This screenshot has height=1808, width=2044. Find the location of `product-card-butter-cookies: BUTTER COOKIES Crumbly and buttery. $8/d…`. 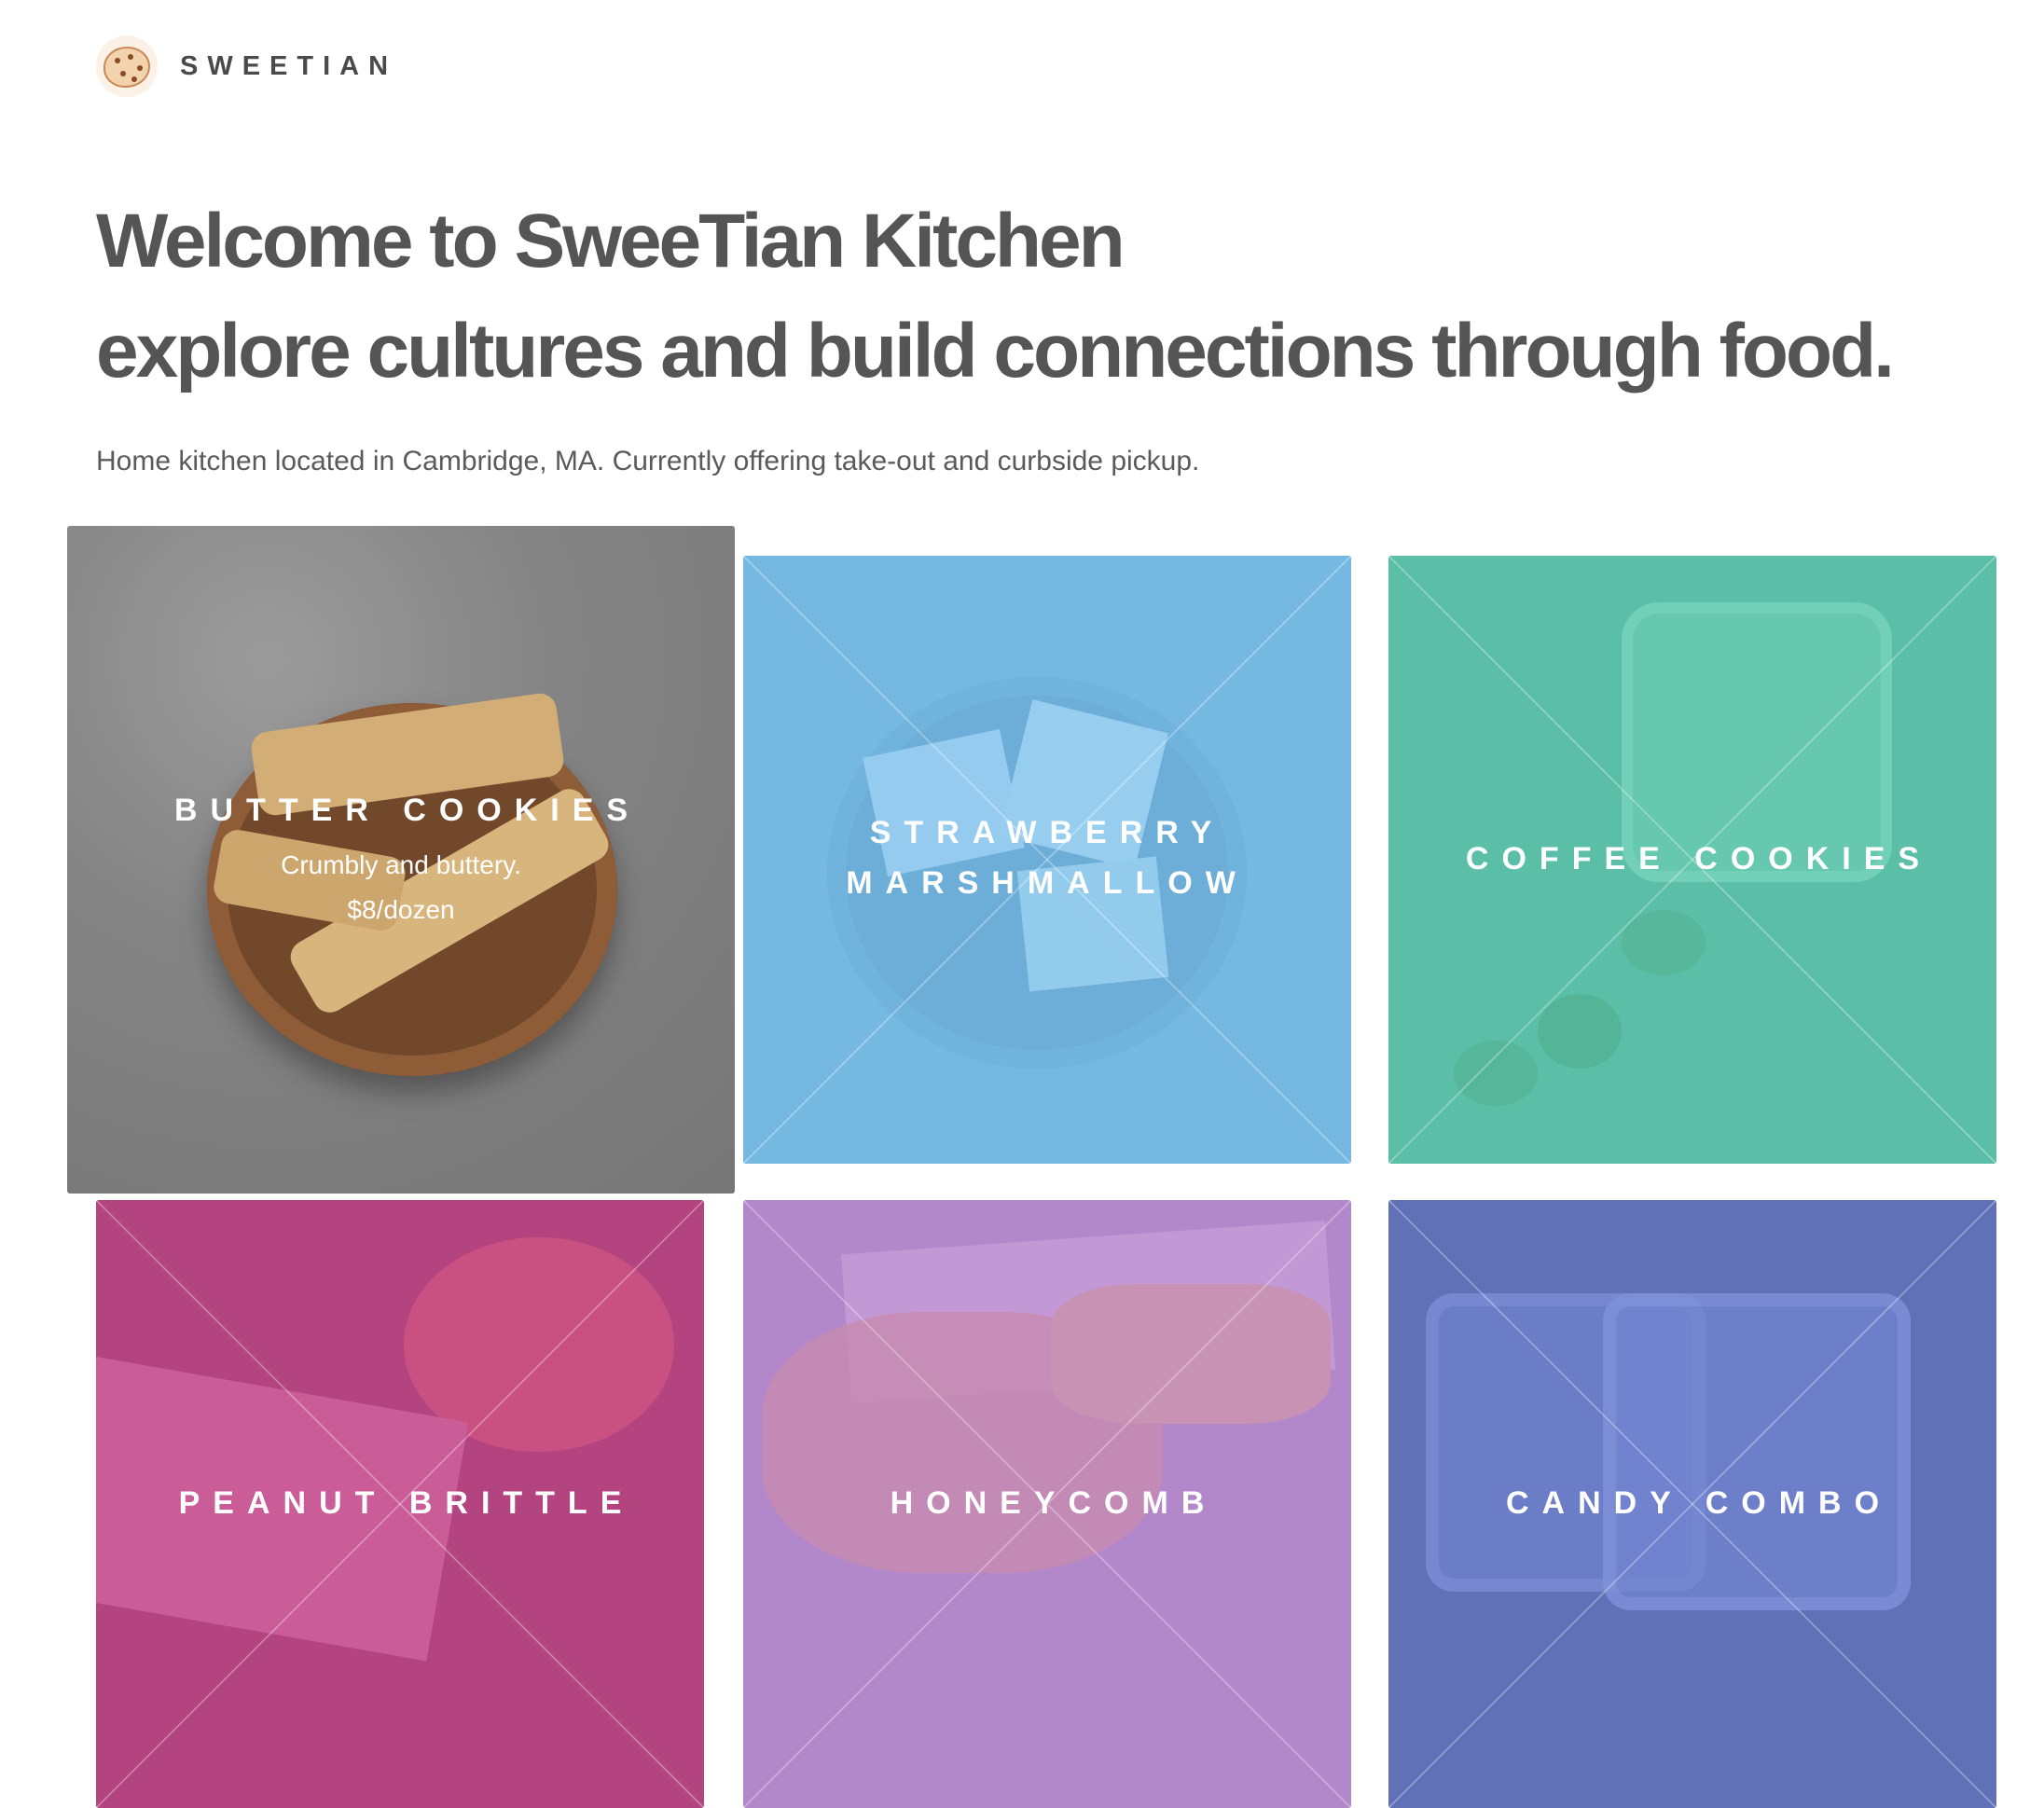

product-card-butter-cookies: BUTTER COOKIES Crumbly and buttery. $8/d… is located at coordinates (401, 860).